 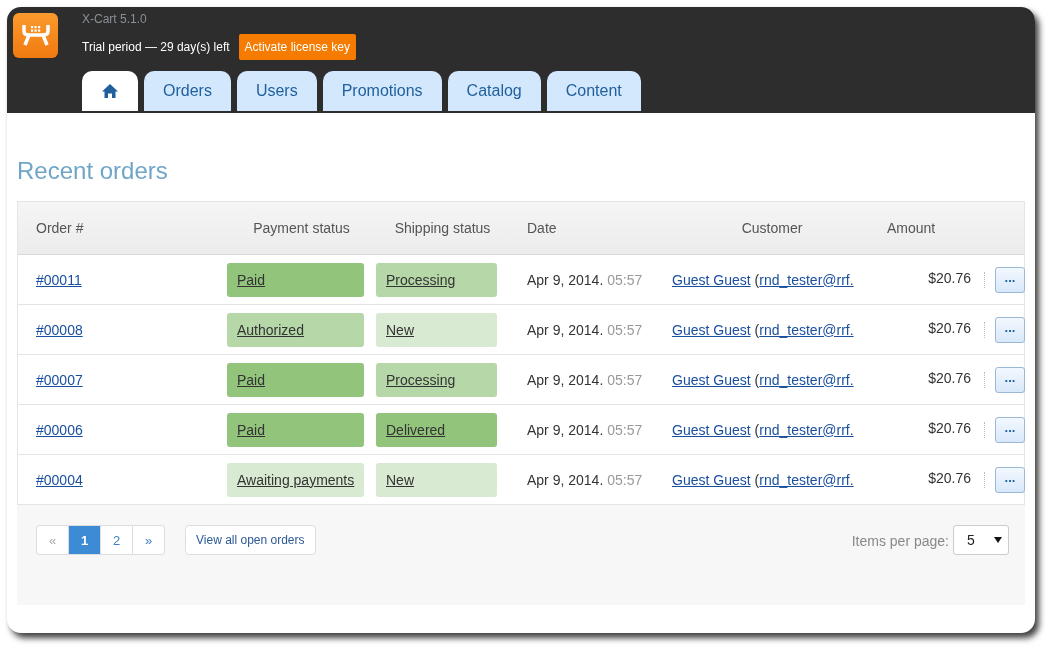 I want to click on nav-tab: Catalog, so click(x=494, y=91).